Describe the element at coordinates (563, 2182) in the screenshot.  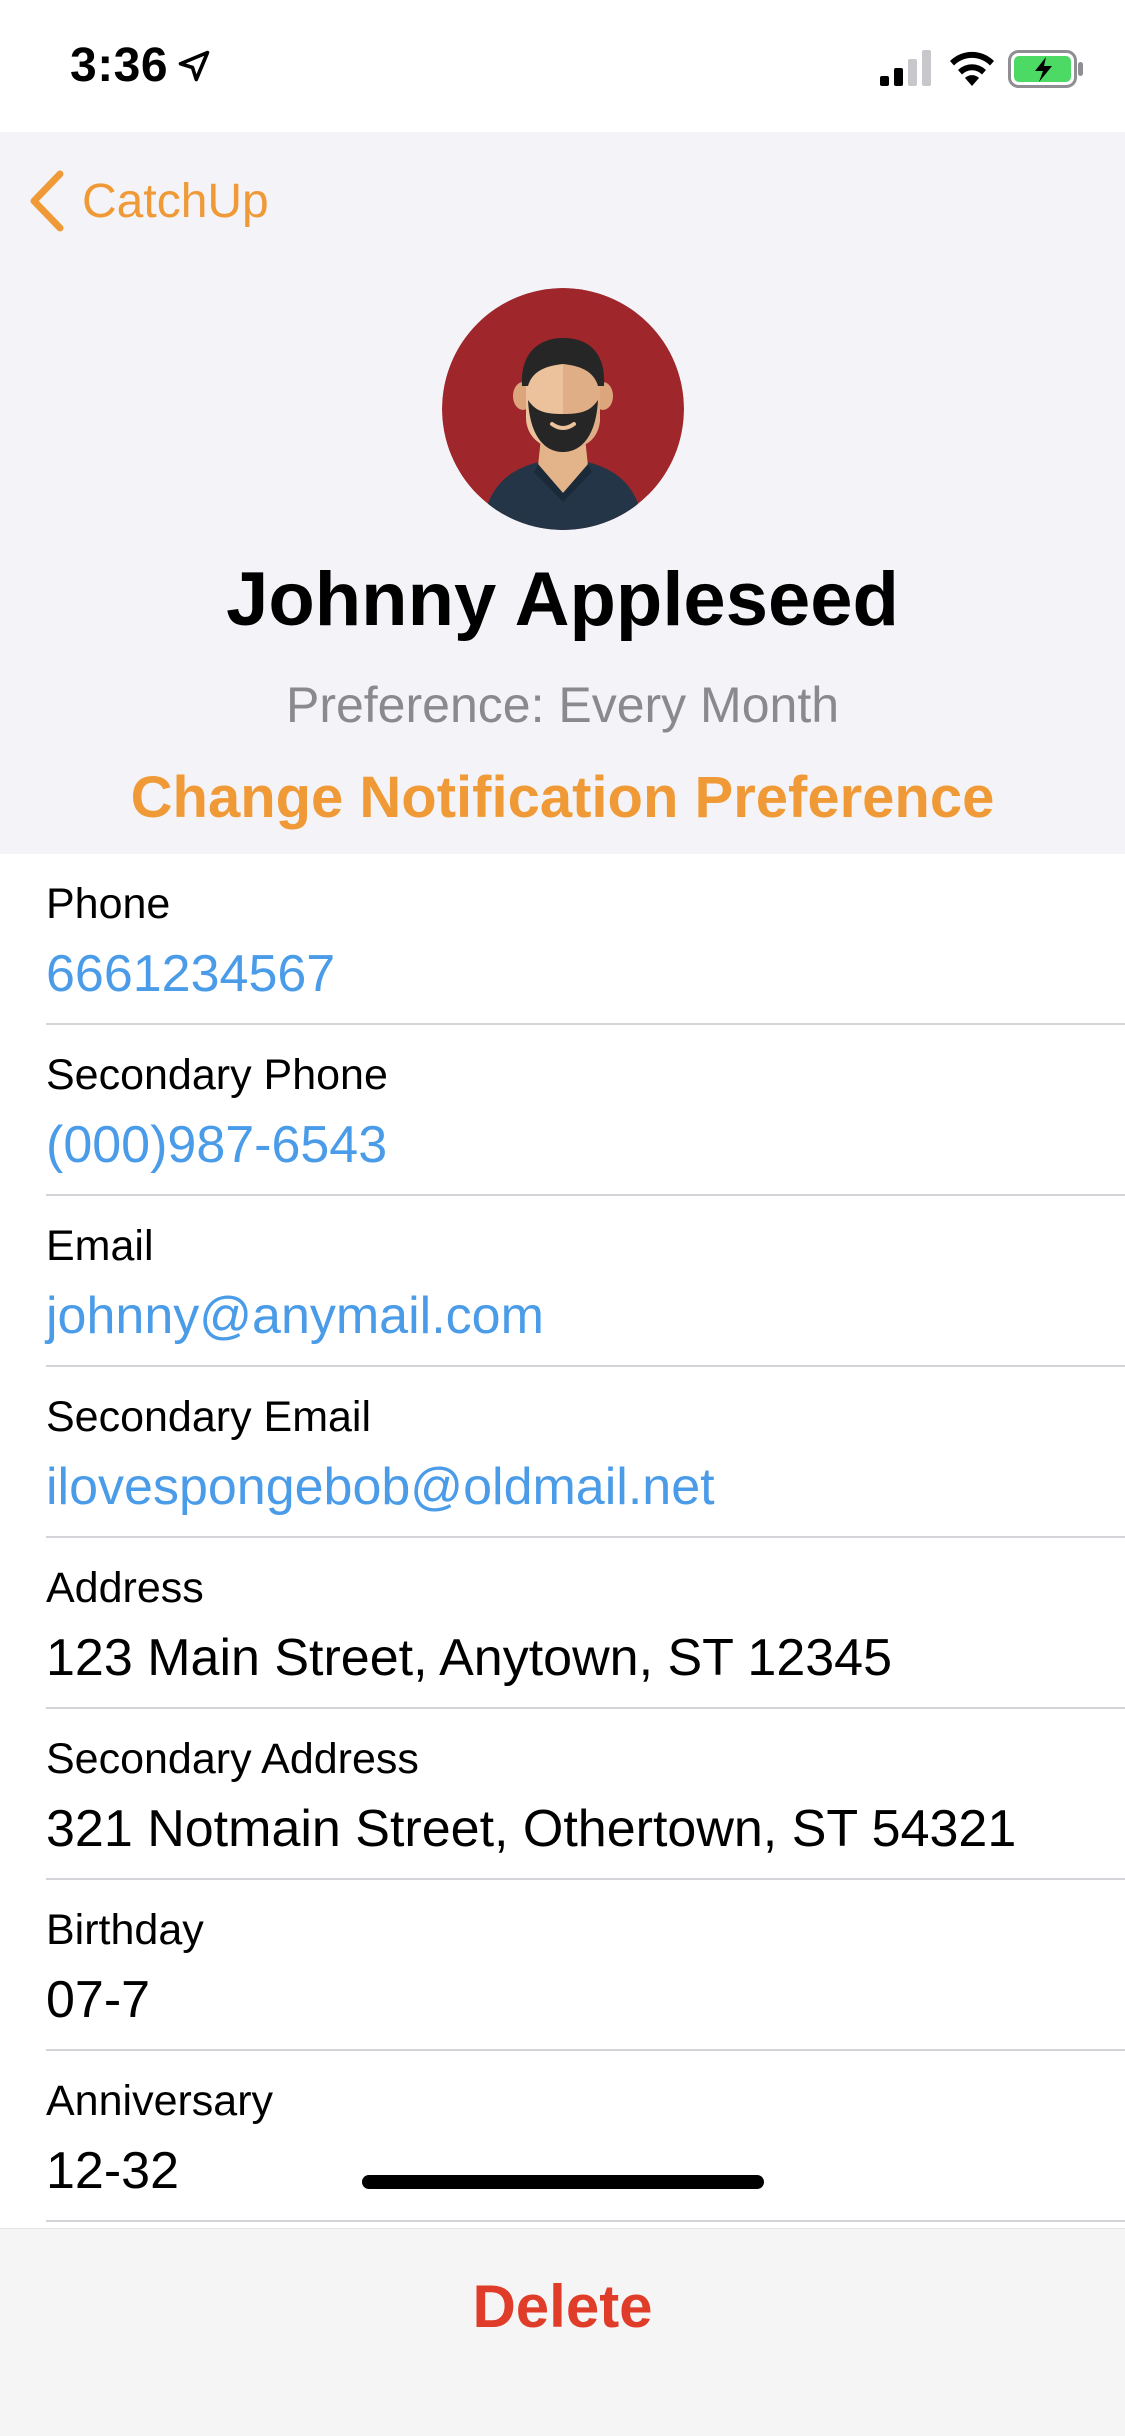
I see `home-indicator` at that location.